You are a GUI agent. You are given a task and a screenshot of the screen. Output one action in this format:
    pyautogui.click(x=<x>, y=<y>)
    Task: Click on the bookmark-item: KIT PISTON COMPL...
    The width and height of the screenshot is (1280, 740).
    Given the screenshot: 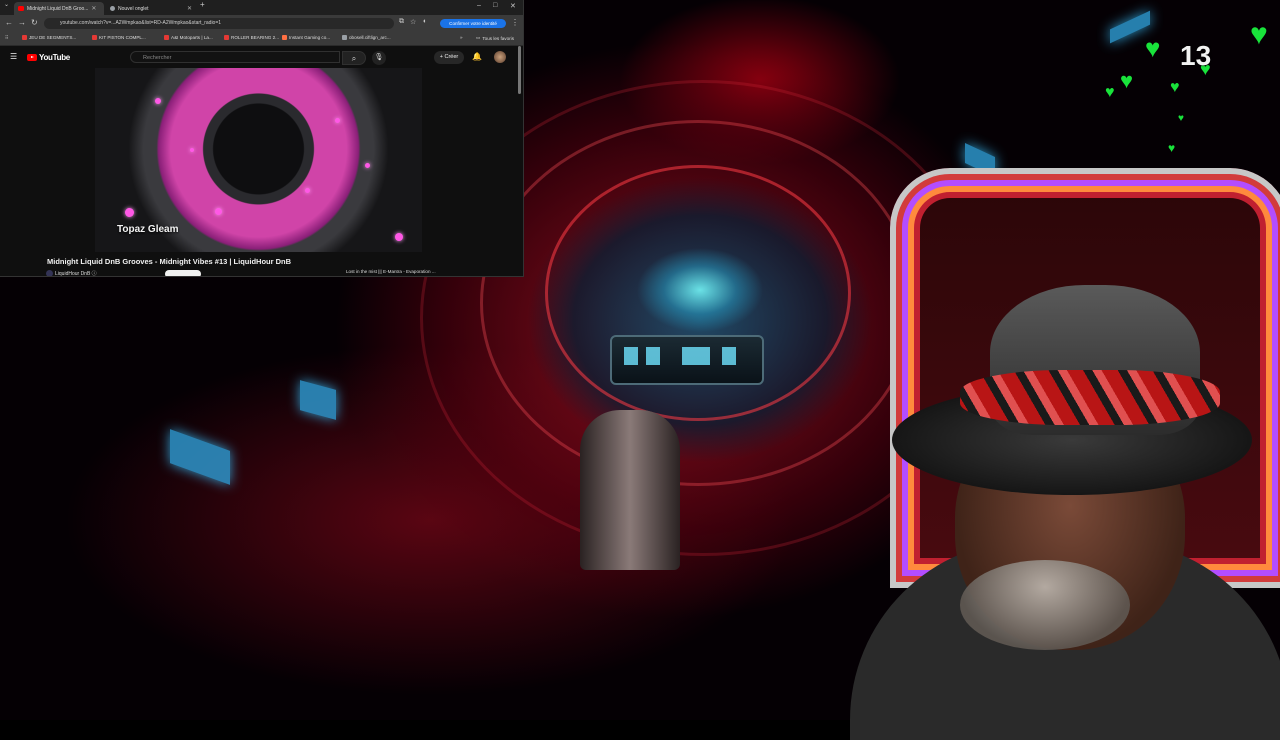 What is the action you would take?
    pyautogui.click(x=119, y=37)
    